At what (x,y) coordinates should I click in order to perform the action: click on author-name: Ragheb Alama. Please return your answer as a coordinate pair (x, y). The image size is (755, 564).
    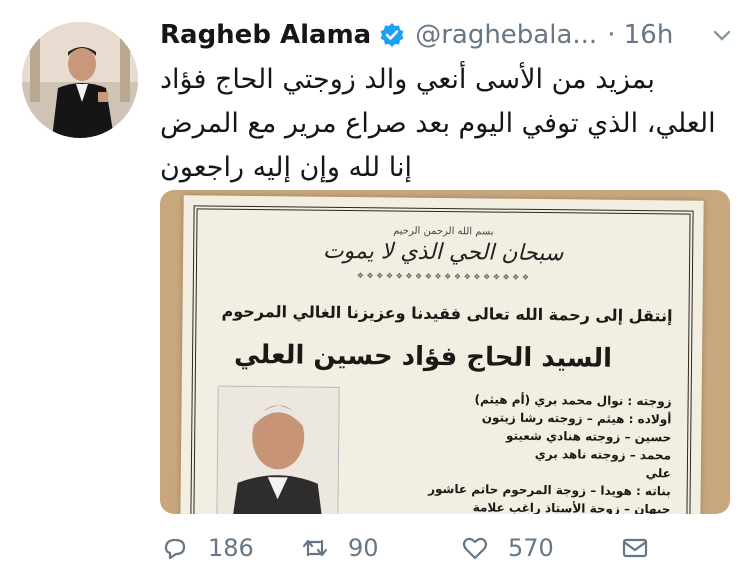
    Looking at the image, I should click on (265, 35).